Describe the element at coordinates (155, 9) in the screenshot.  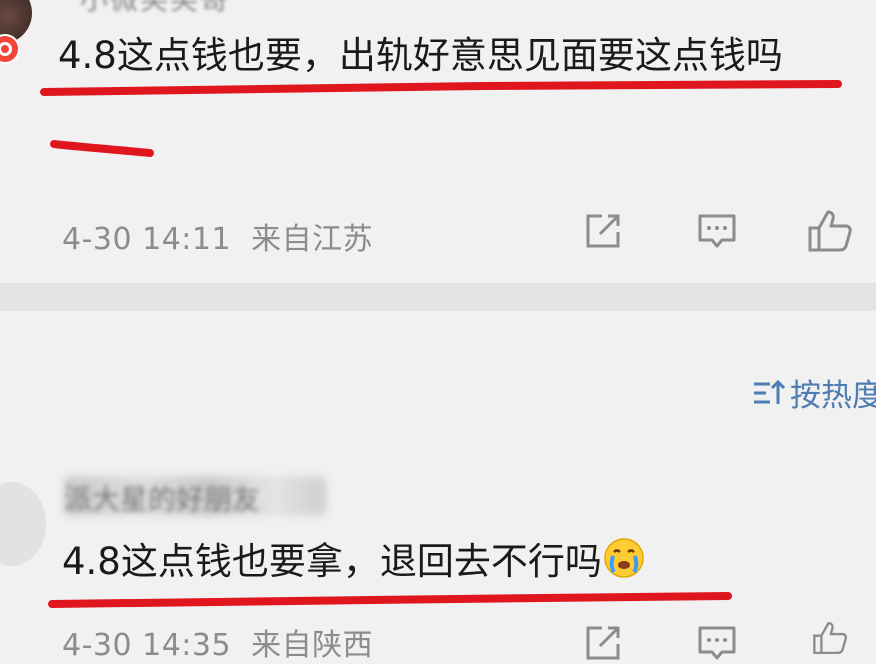
I see `comment-username: 小微笑笑哥` at that location.